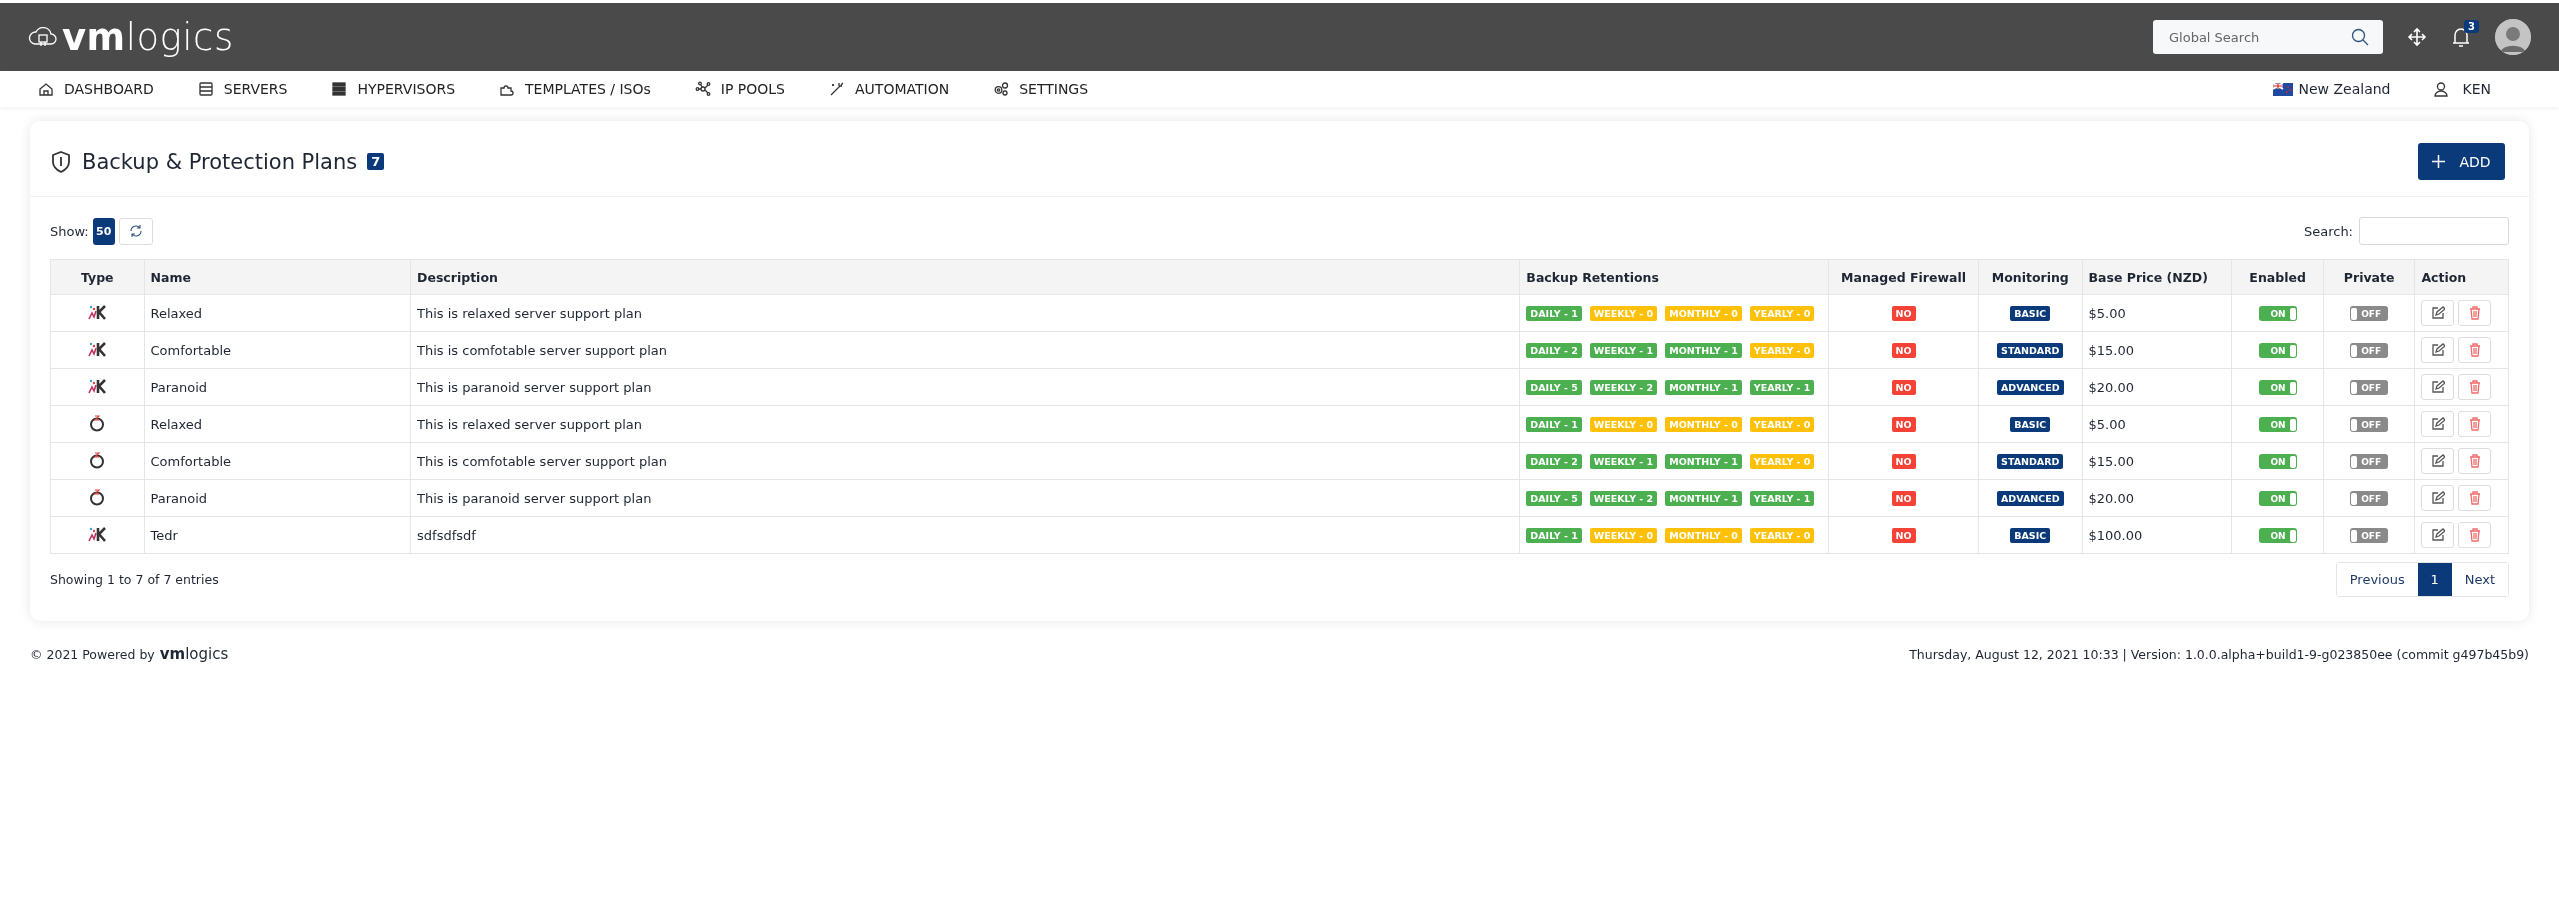  What do you see at coordinates (220, 161) in the screenshot?
I see `page-title: Backup & Protection Plans` at bounding box center [220, 161].